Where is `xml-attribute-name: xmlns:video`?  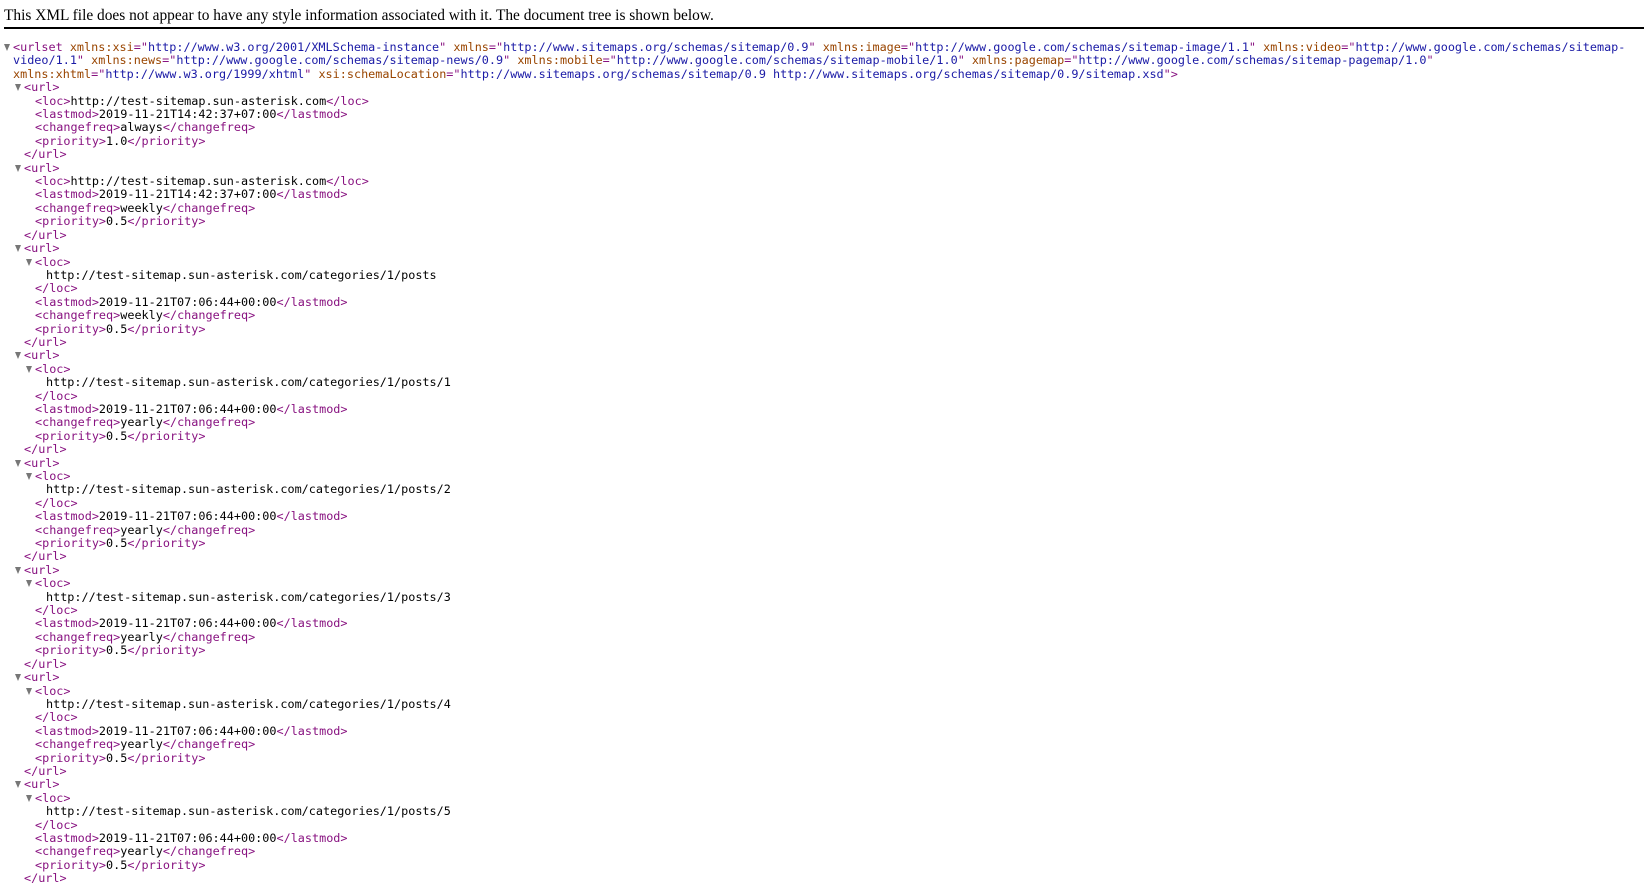 xml-attribute-name: xmlns:video is located at coordinates (1302, 47).